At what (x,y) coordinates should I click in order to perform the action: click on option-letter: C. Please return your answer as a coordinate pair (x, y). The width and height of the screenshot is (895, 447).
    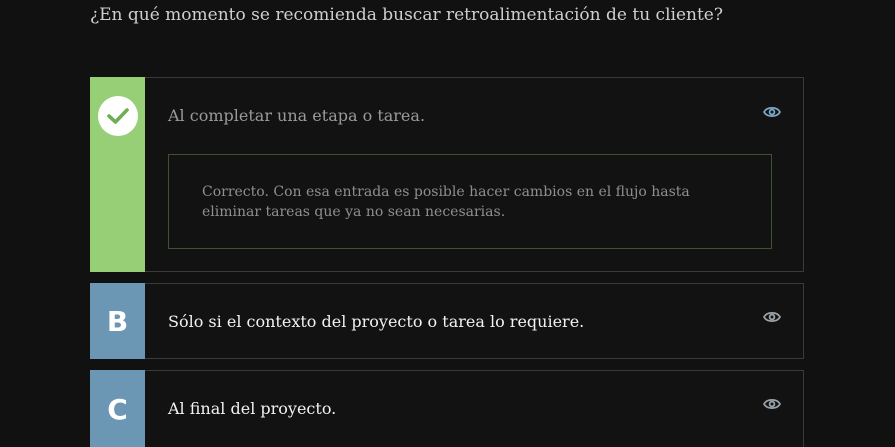
    Looking at the image, I should click on (117, 409).